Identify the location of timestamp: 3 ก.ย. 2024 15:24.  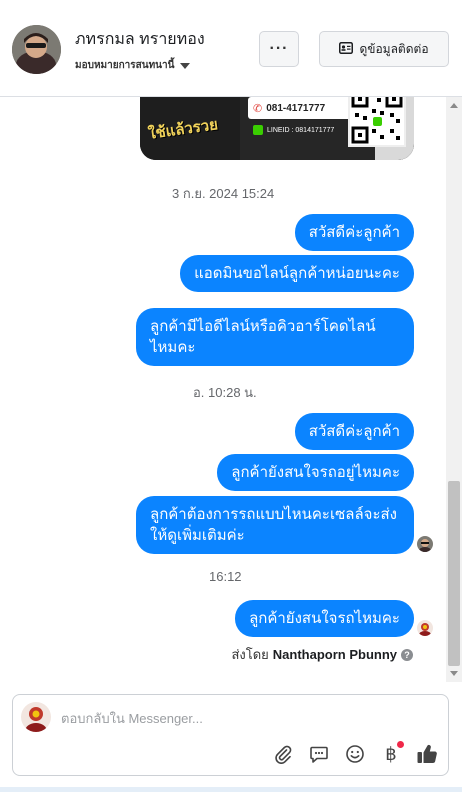
(223, 193).